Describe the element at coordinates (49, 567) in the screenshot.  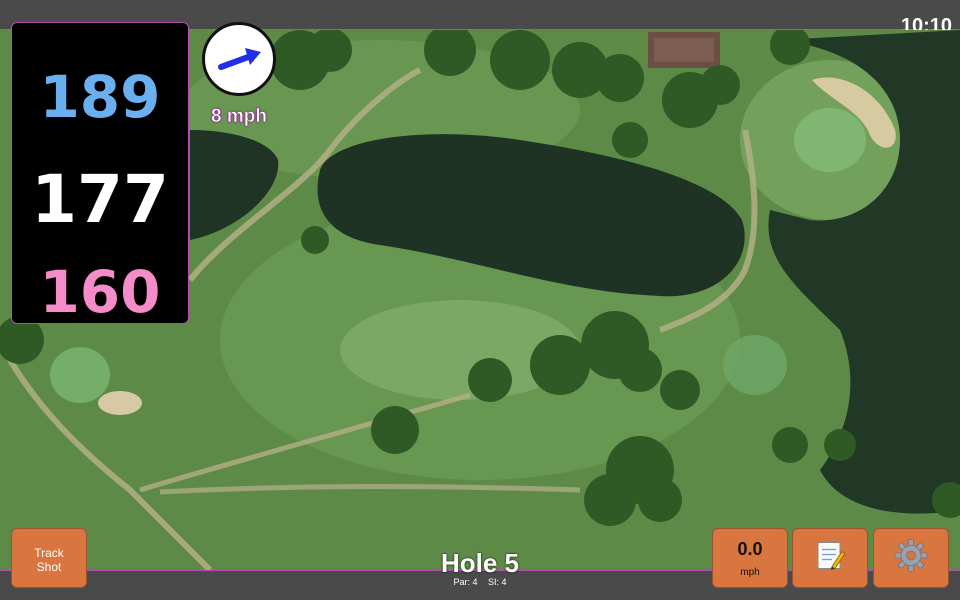
I see `track-shot-label-line2: Shot` at that location.